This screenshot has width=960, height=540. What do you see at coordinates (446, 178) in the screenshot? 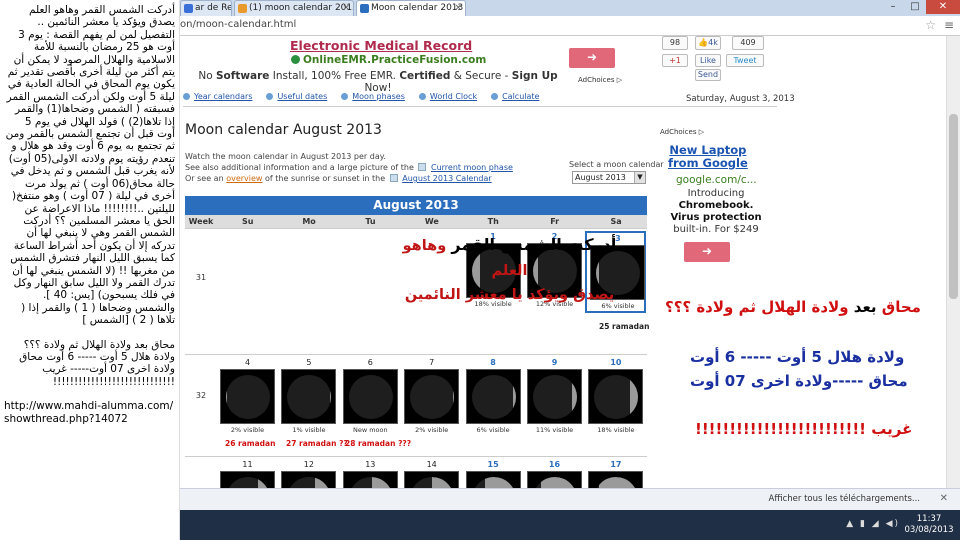
I see `august-calendar-link: August 2013 Calendar` at bounding box center [446, 178].